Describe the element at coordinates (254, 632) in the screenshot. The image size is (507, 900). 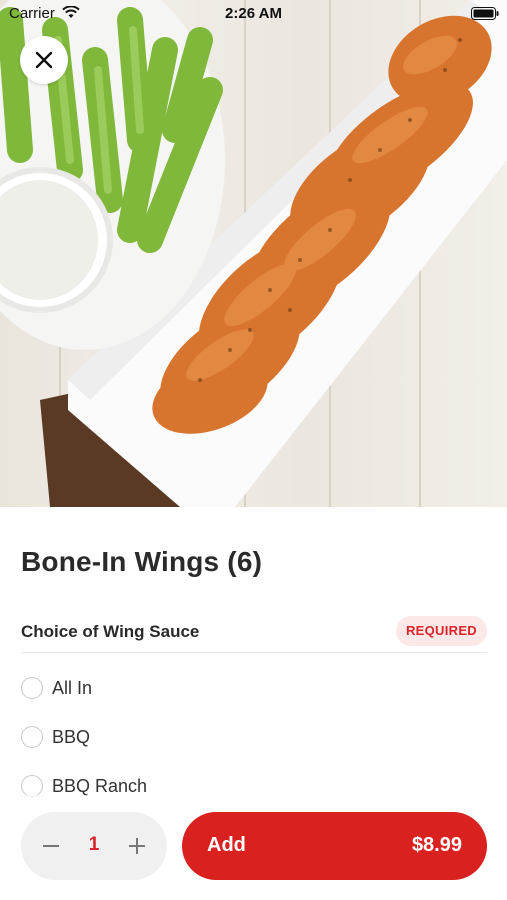
I see `modifier-group-header: Choice of Wing Sauce REQUIRED` at that location.